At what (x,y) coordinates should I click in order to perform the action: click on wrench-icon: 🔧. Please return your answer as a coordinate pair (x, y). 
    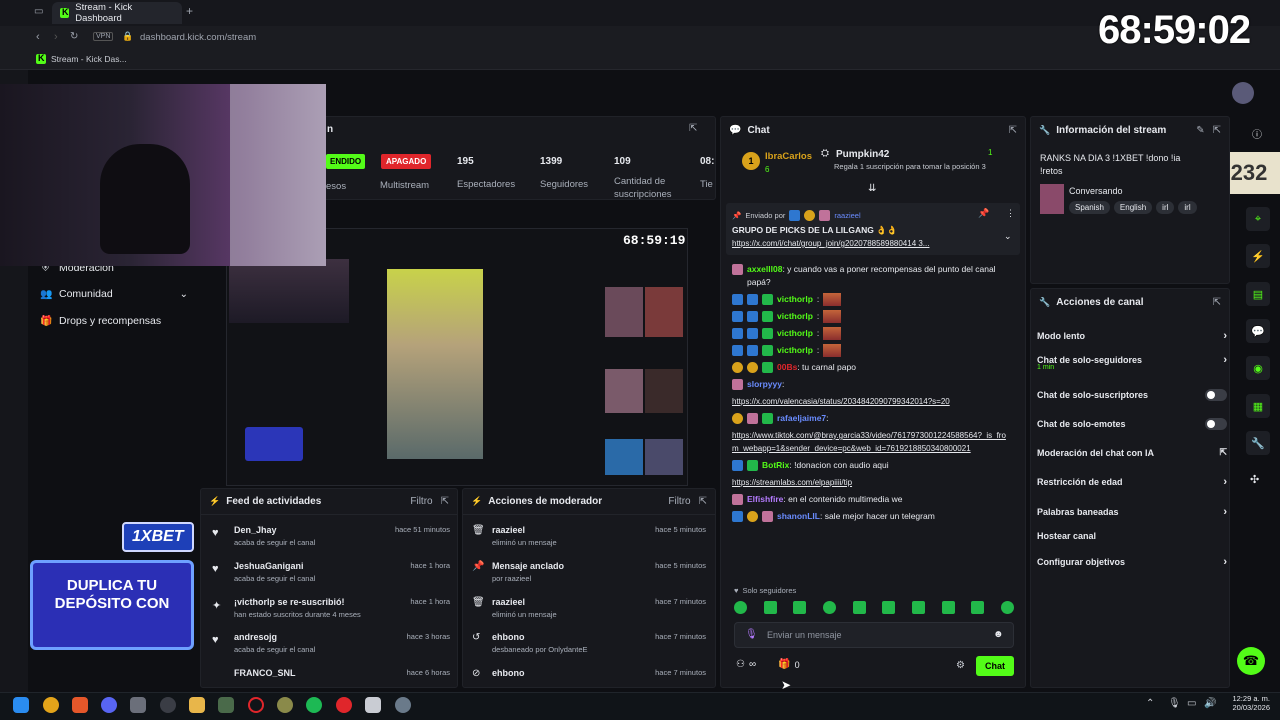
    Looking at the image, I should click on (1258, 443).